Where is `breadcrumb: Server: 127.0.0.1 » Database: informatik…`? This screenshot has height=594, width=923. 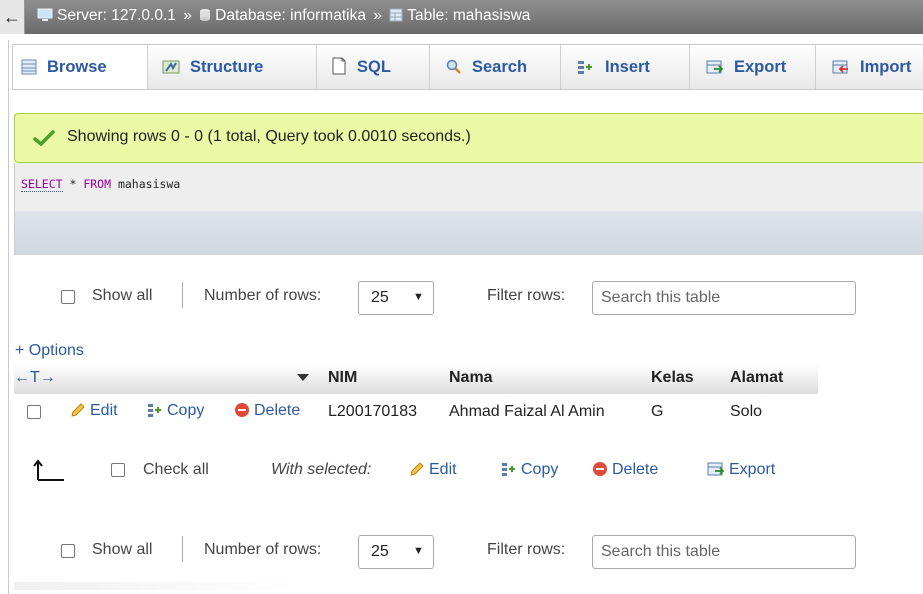
breadcrumb: Server: 127.0.0.1 » Database: informatik… is located at coordinates (283, 17).